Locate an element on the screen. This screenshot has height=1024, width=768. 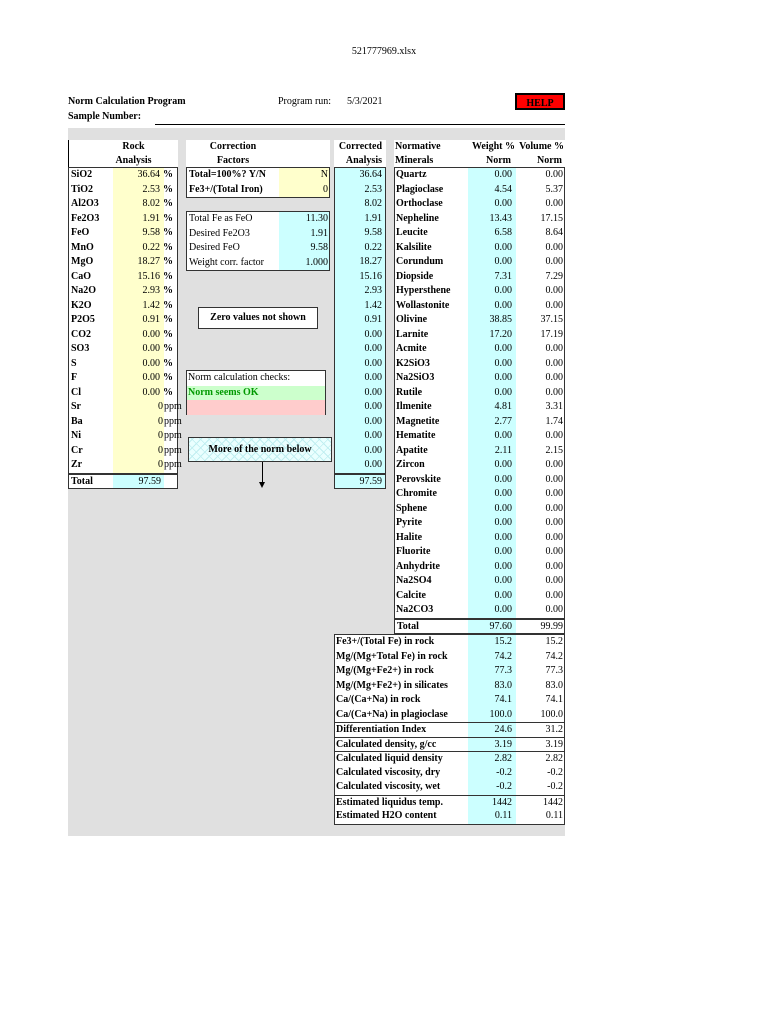
statistic-row: Calculated viscosity, dry -0.2 -0.2 is located at coordinates (449, 773).